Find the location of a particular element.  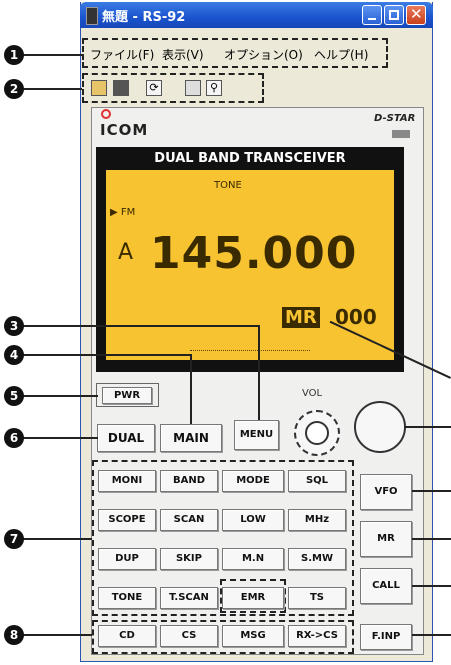

icom-logo: ICOM is located at coordinates (124, 130).